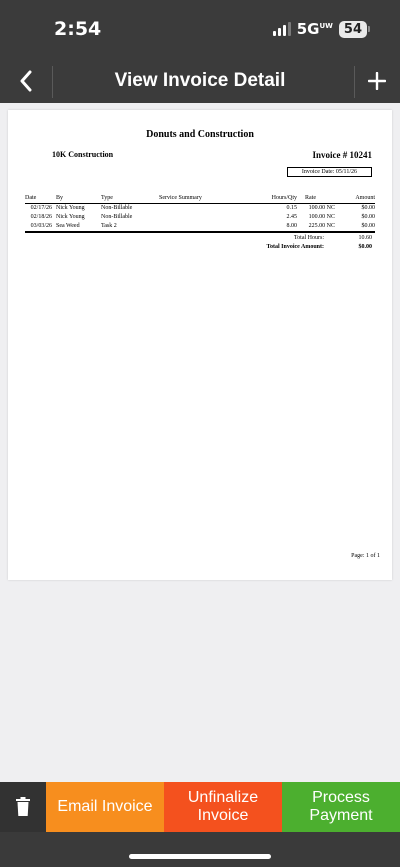 This screenshot has height=867, width=400. I want to click on top-bar: 2:54 5GUW 54 View Invoice Detail, so click(200, 51).